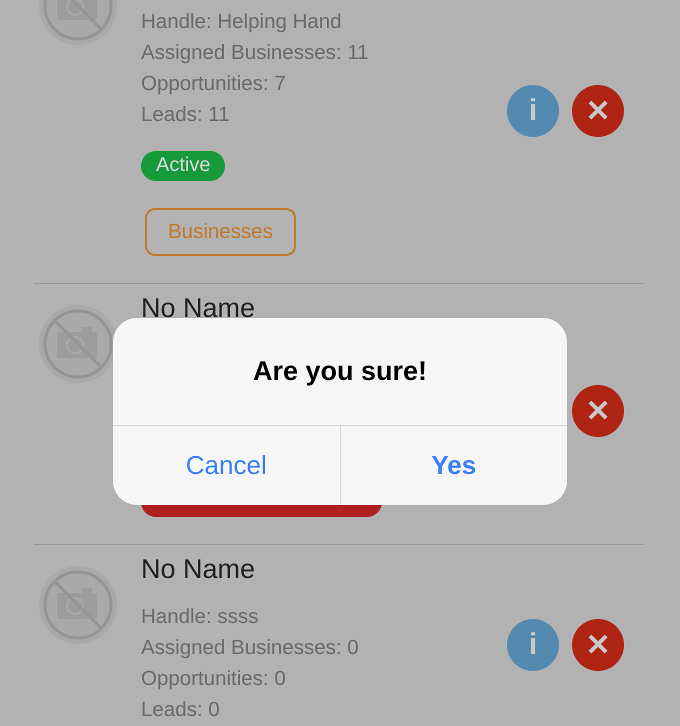 Image resolution: width=680 pixels, height=726 pixels. Describe the element at coordinates (186, 115) in the screenshot. I see `user-stat: Leads: 11` at that location.